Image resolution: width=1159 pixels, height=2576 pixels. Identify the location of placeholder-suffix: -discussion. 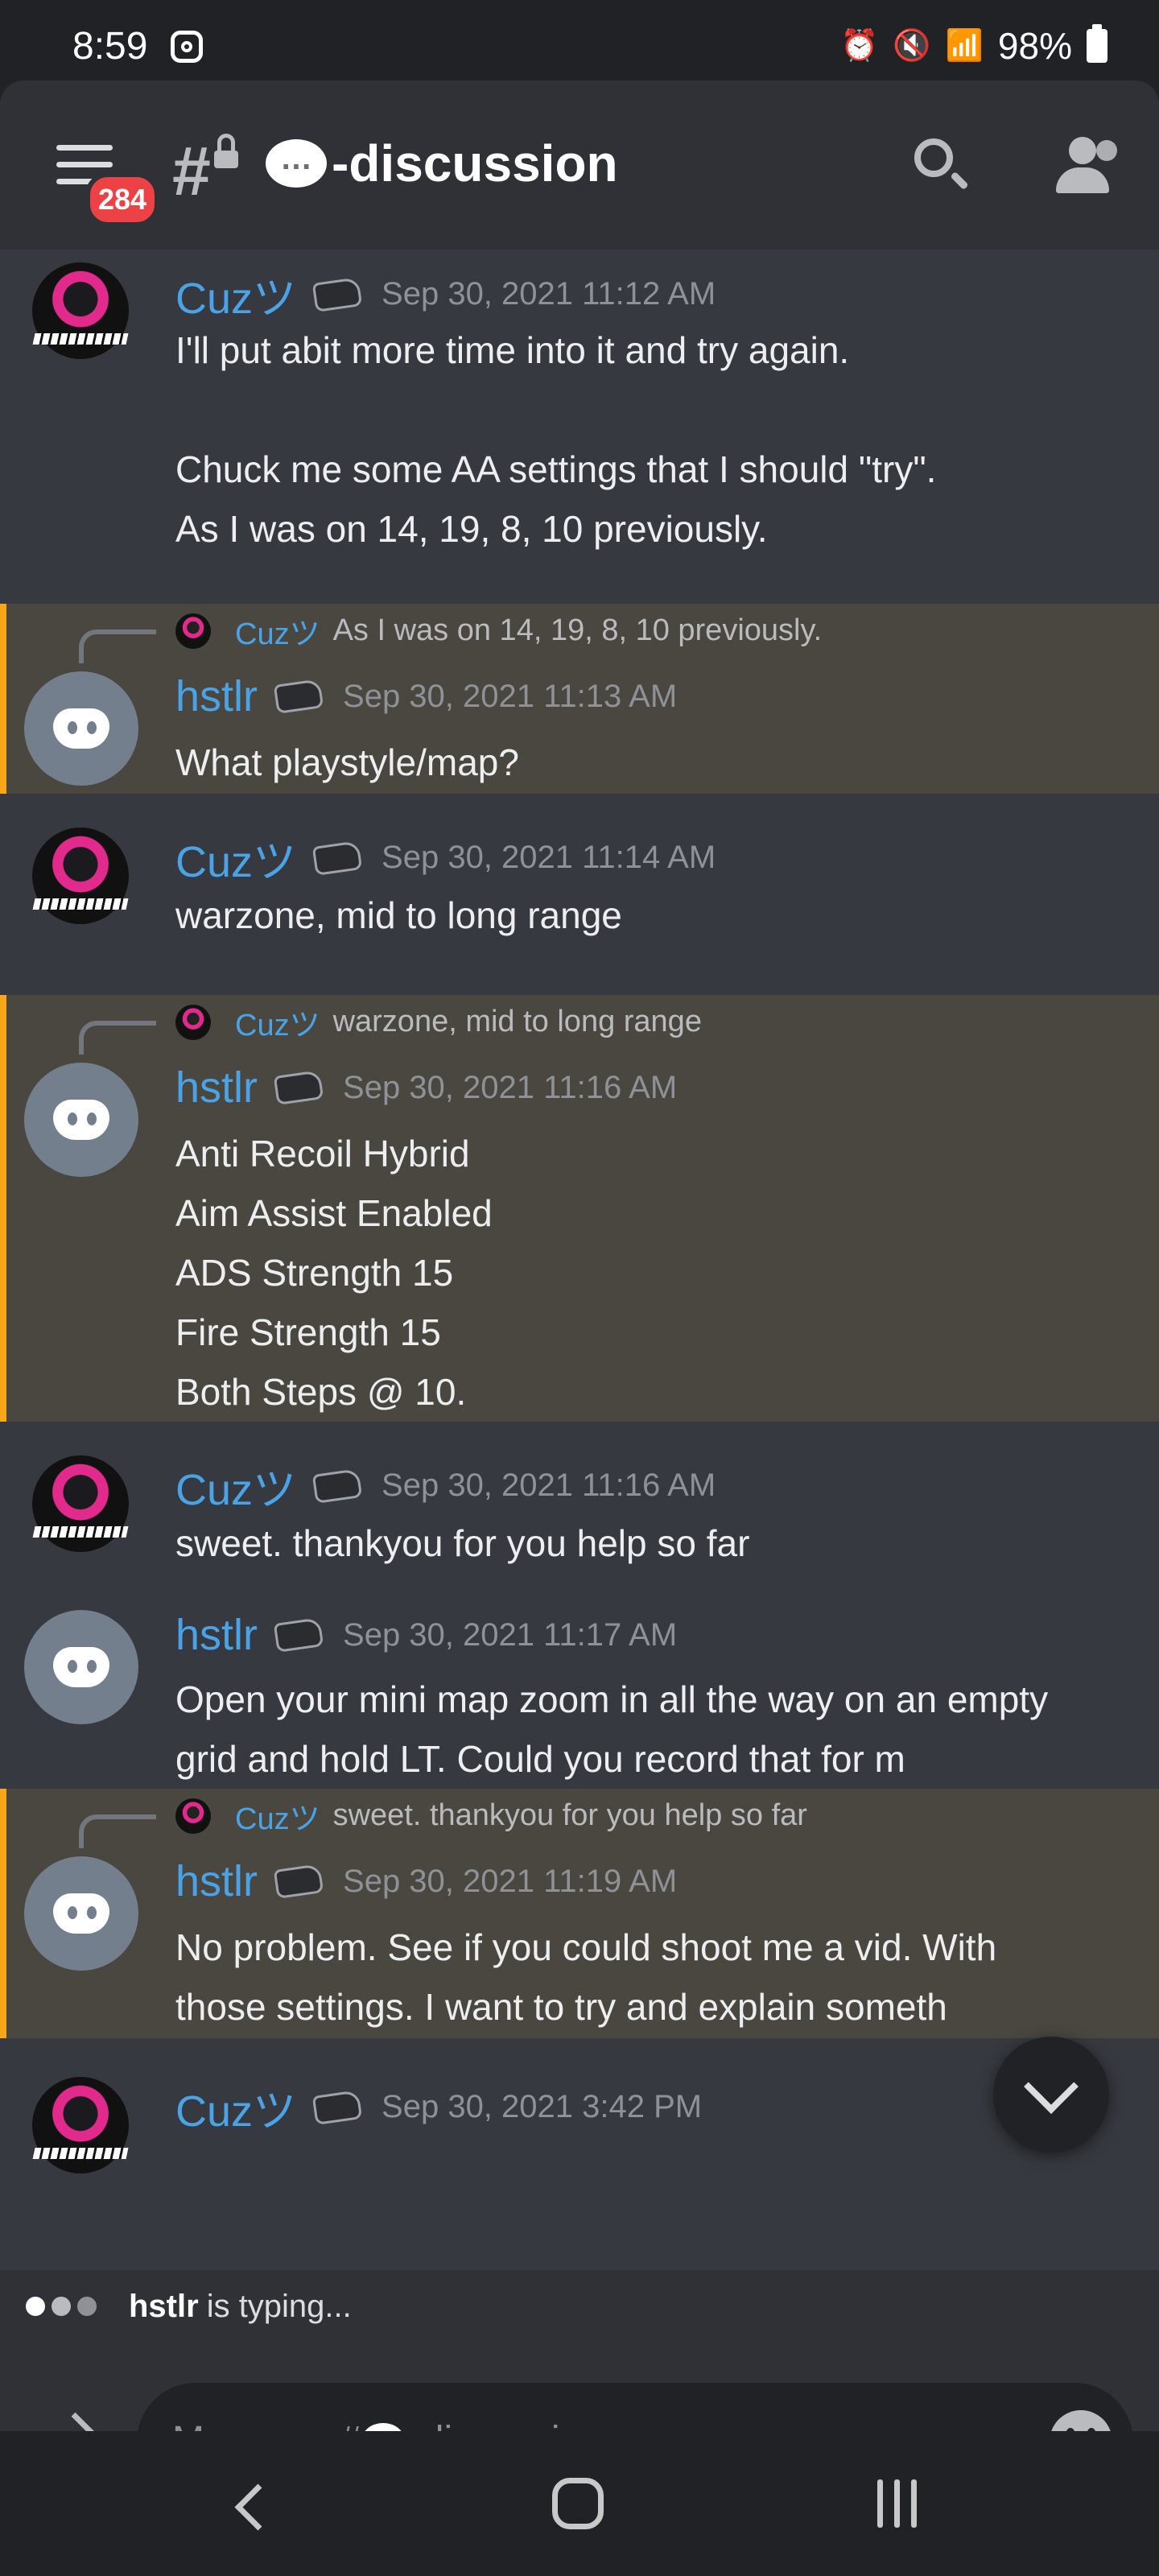
(506, 2424).